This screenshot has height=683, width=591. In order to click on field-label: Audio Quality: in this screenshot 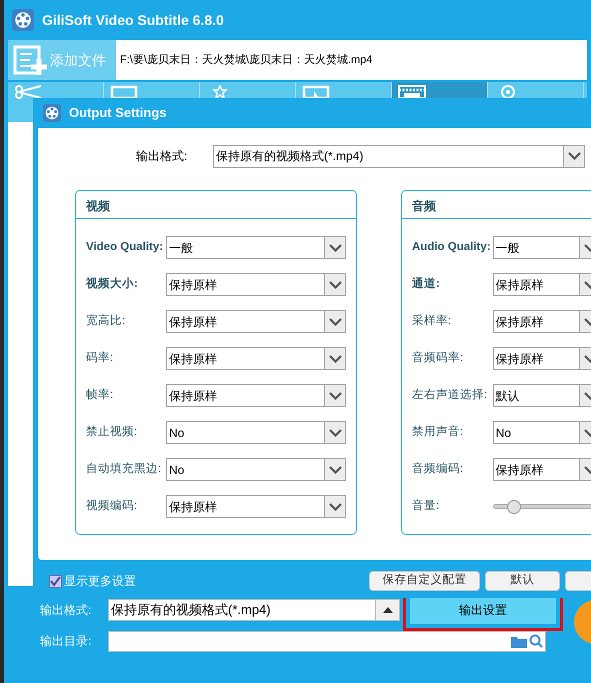, I will do `click(452, 247)`.